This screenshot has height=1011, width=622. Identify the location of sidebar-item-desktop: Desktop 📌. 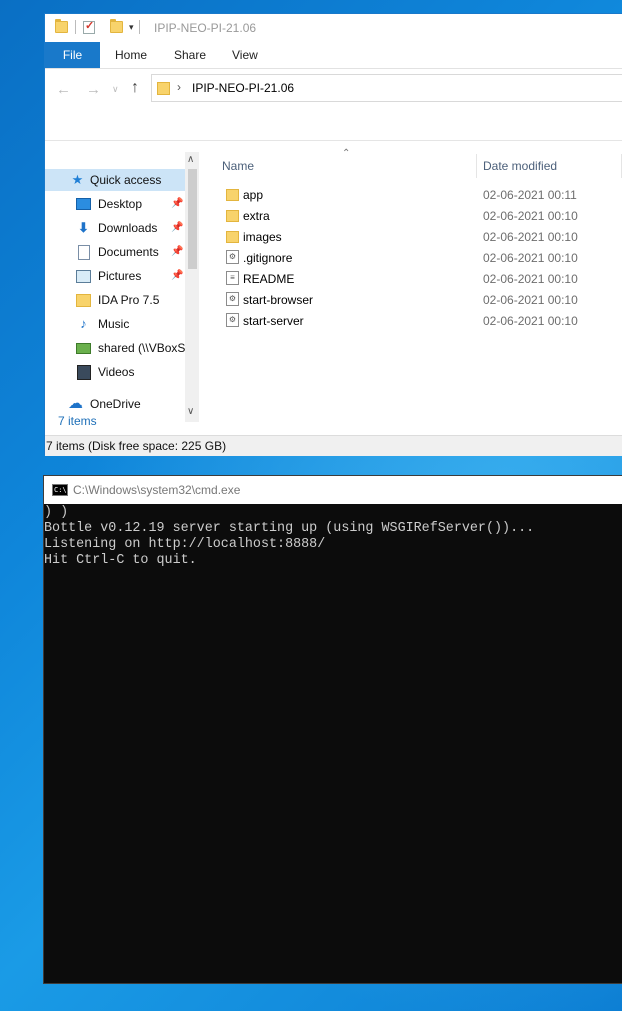
(115, 204).